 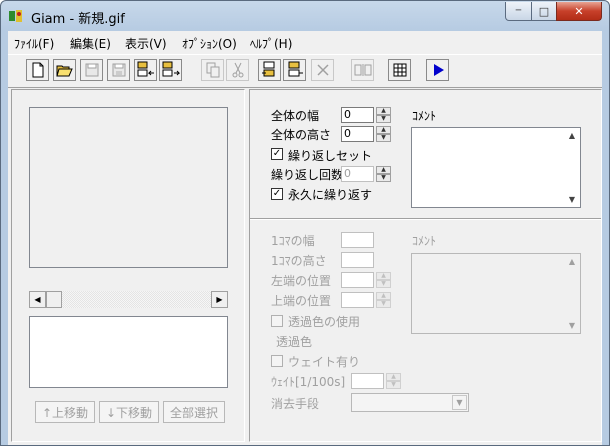 I want to click on frame-preview, so click(x=128, y=187).